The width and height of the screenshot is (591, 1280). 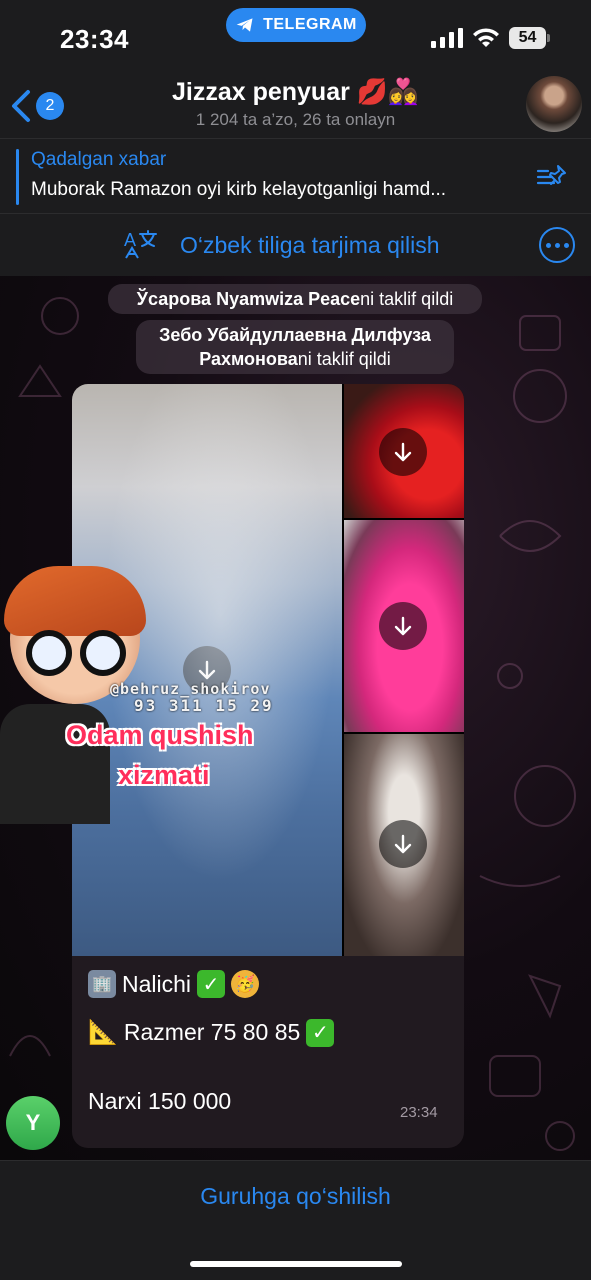 I want to click on battery-icon: 54, so click(x=530, y=38).